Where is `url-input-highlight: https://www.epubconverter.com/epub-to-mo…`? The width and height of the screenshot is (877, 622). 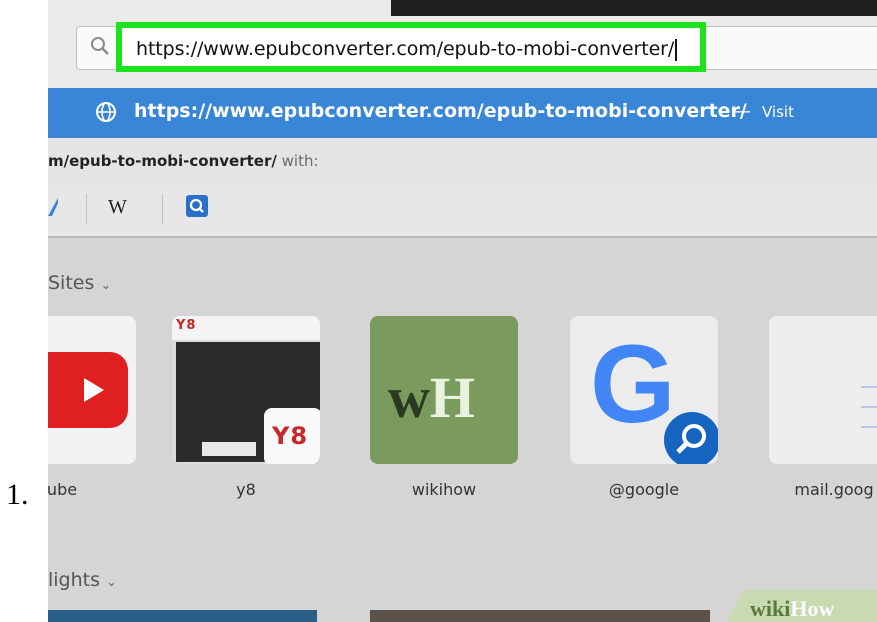 url-input-highlight: https://www.epubconverter.com/epub-to-mo… is located at coordinates (411, 47).